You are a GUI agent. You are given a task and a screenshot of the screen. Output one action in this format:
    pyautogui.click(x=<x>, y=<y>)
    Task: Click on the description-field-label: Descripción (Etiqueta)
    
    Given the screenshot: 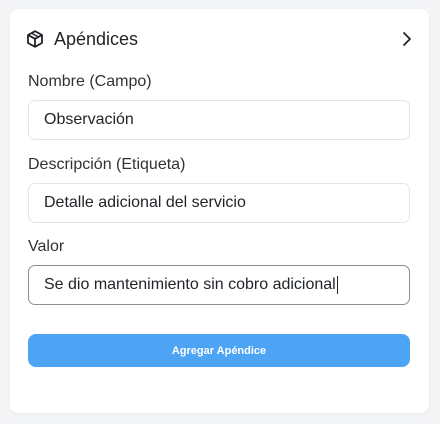 What is the action you would take?
    pyautogui.click(x=107, y=164)
    